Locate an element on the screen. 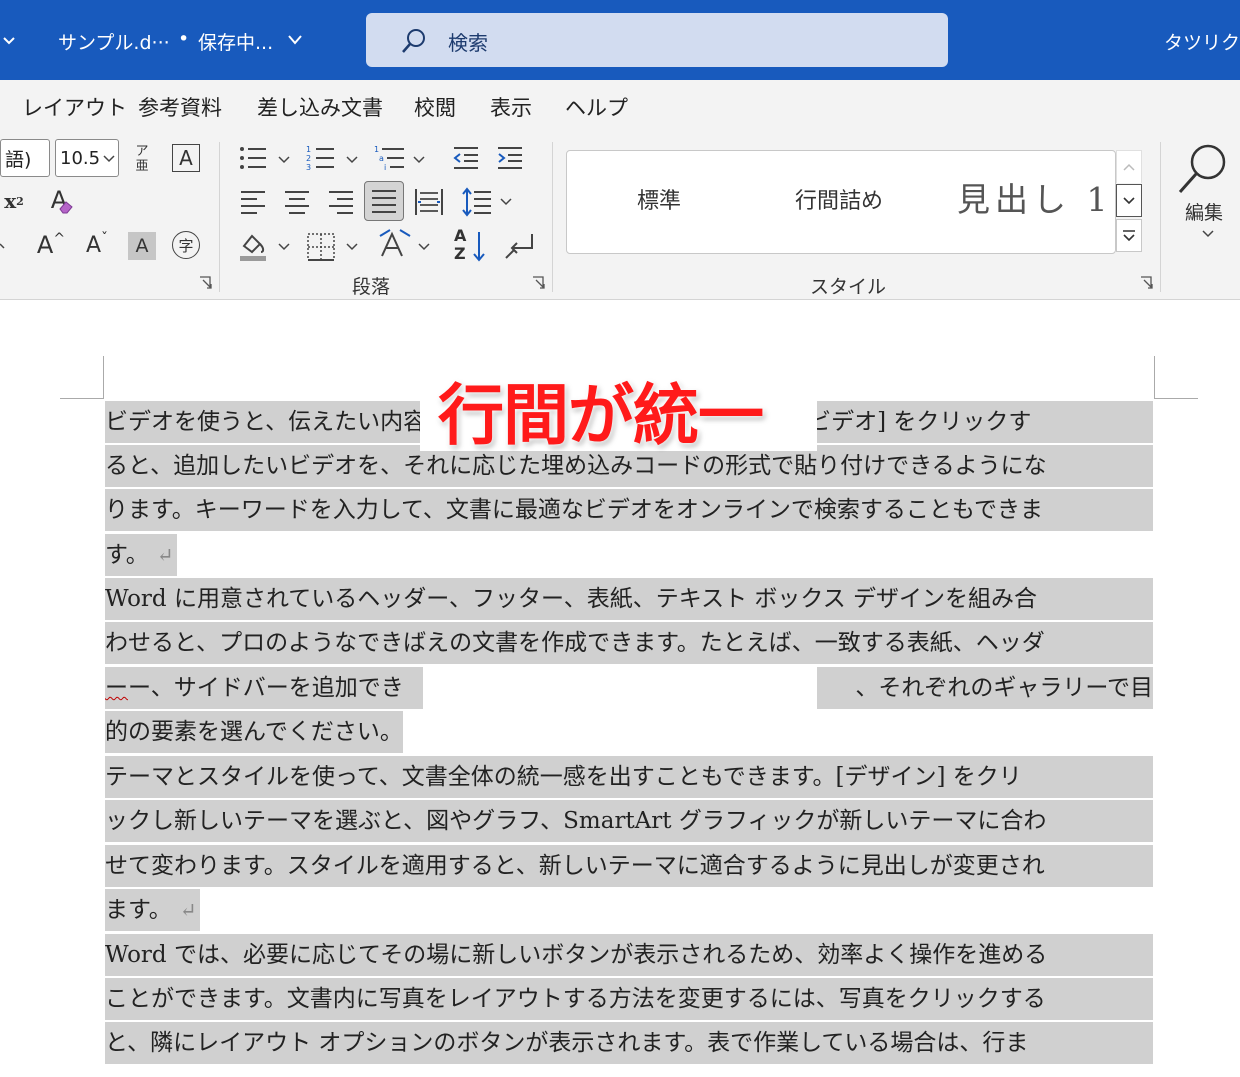 This screenshot has height=1077, width=1240. text-line-last: 的の要素を選んでください。 is located at coordinates (254, 732).